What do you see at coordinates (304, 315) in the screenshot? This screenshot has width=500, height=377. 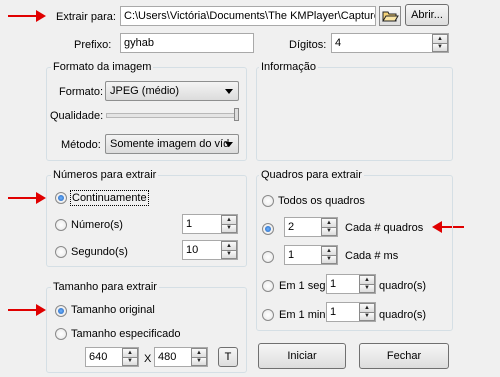 I see `in-min-label: Em 1 min.` at bounding box center [304, 315].